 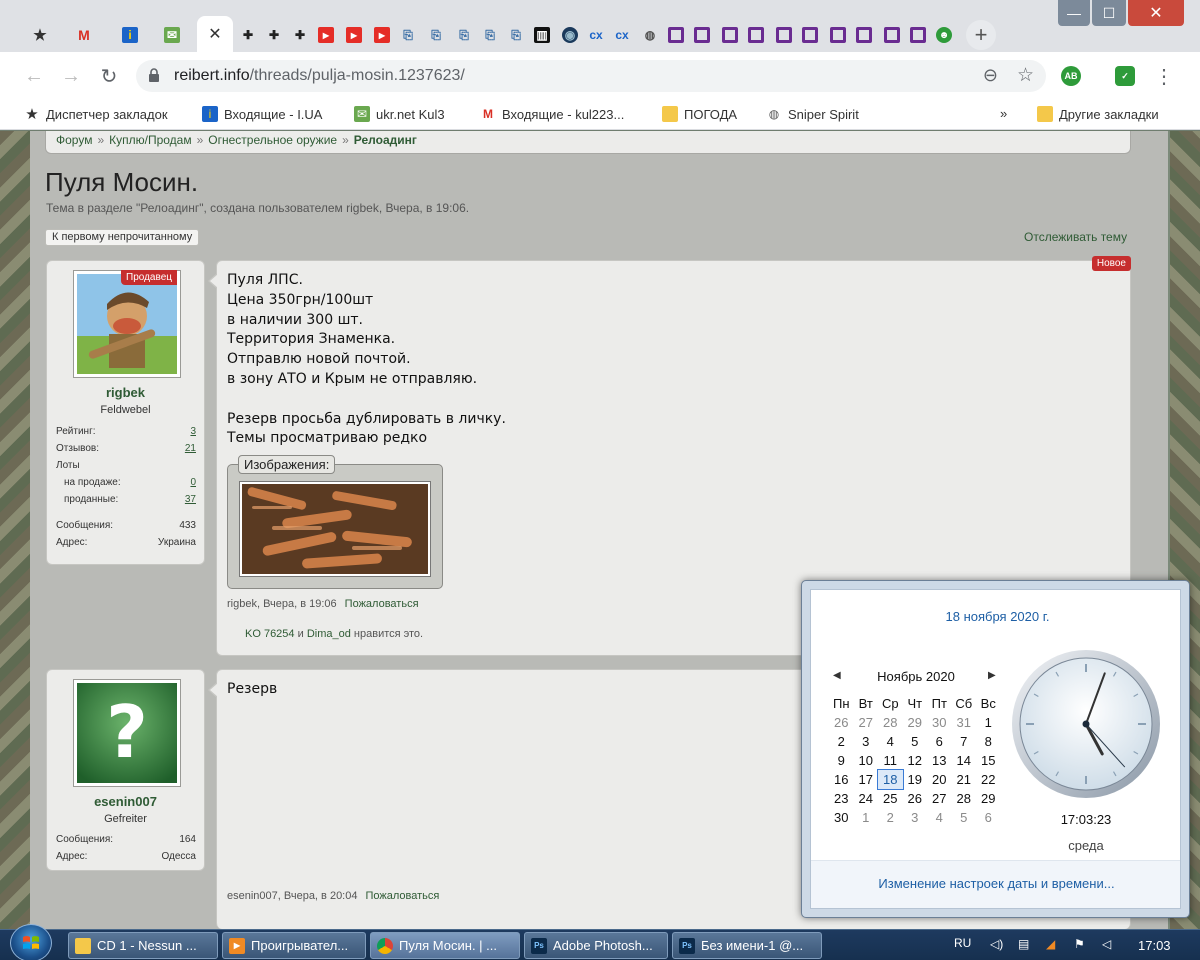 What do you see at coordinates (812, 114) in the screenshot?
I see `bookmark-sniper-spirit: ◍ Sniper Spirit` at bounding box center [812, 114].